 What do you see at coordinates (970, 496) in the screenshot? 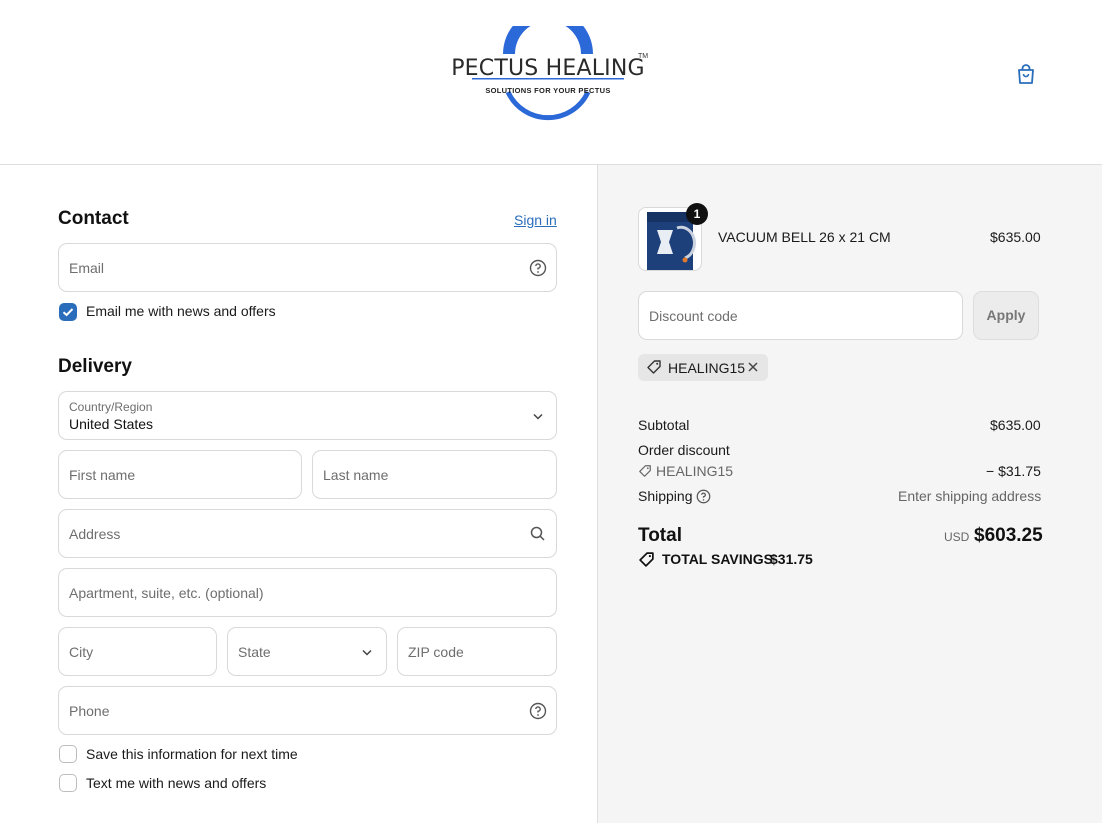
I see `shipping-value: Enter shipping address` at bounding box center [970, 496].